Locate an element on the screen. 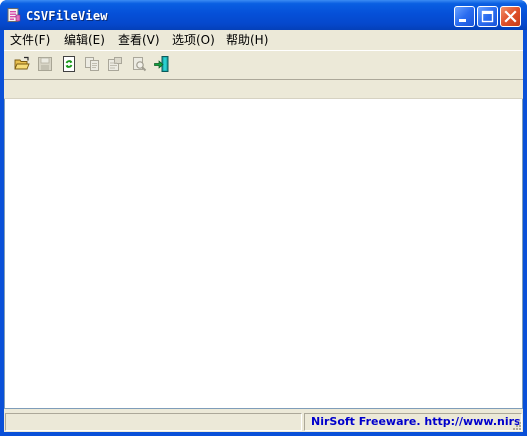 This screenshot has width=527, height=436. find-icon is located at coordinates (140, 64).